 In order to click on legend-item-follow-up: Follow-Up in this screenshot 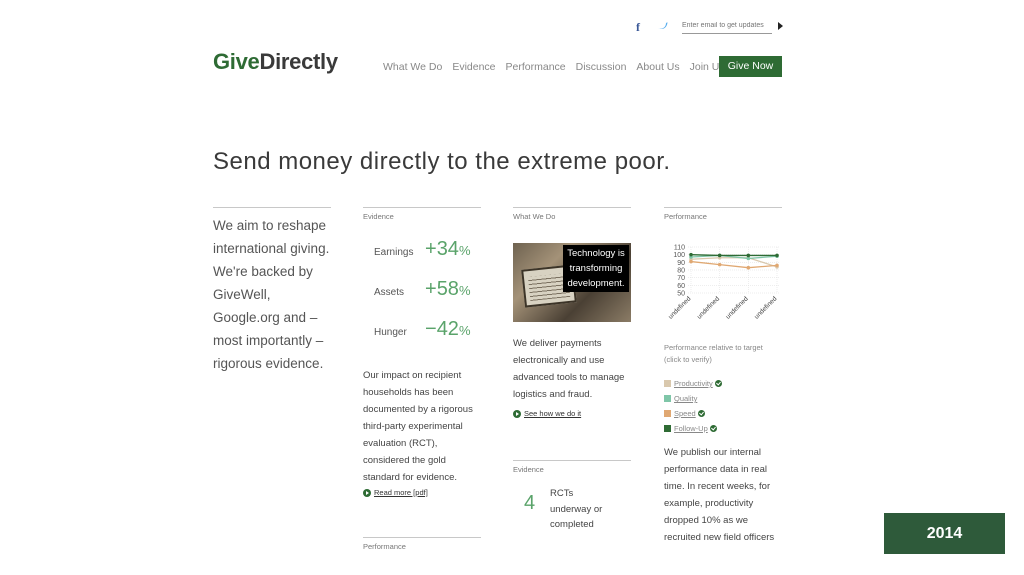, I will do `click(723, 428)`.